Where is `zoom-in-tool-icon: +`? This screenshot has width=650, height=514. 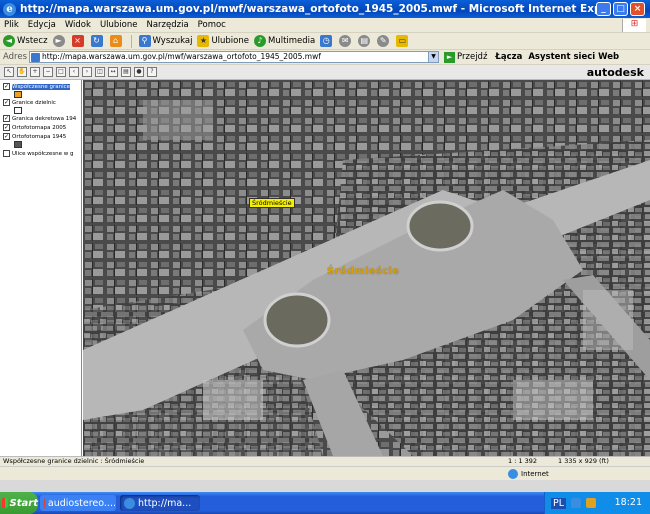
zoom-in-tool-icon: + is located at coordinates (35, 72).